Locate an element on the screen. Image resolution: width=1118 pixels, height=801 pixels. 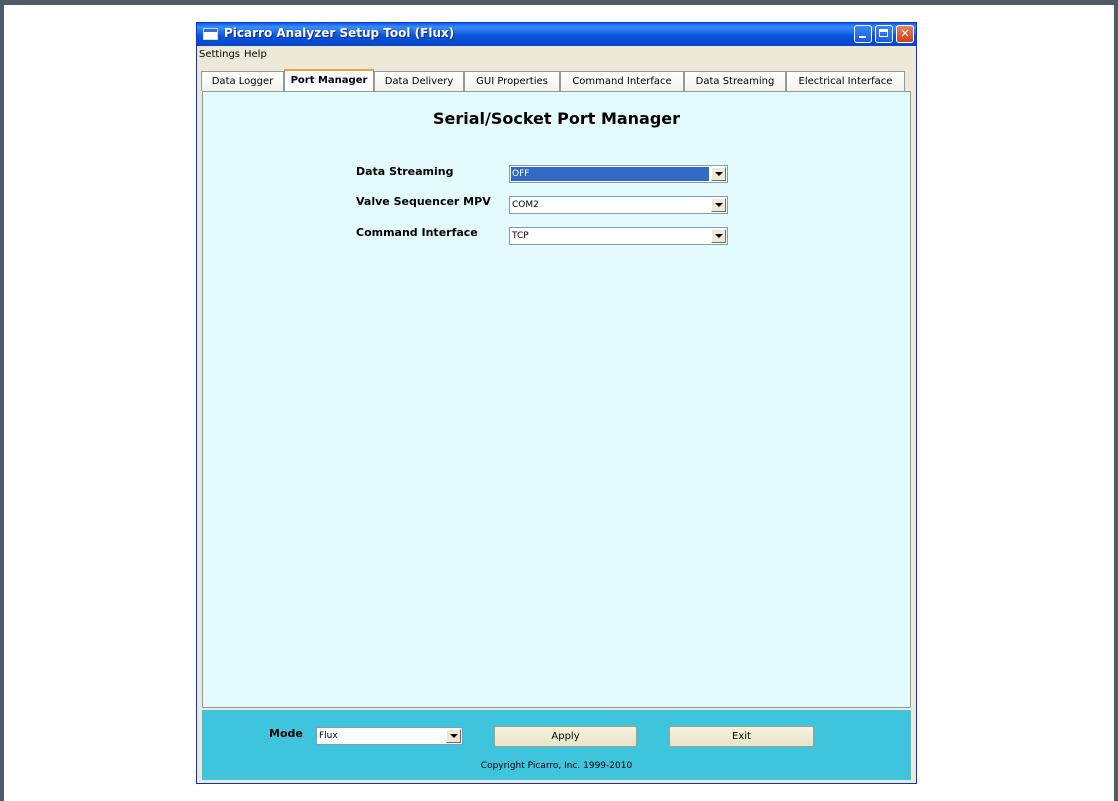
apply-button: Apply is located at coordinates (565, 736).